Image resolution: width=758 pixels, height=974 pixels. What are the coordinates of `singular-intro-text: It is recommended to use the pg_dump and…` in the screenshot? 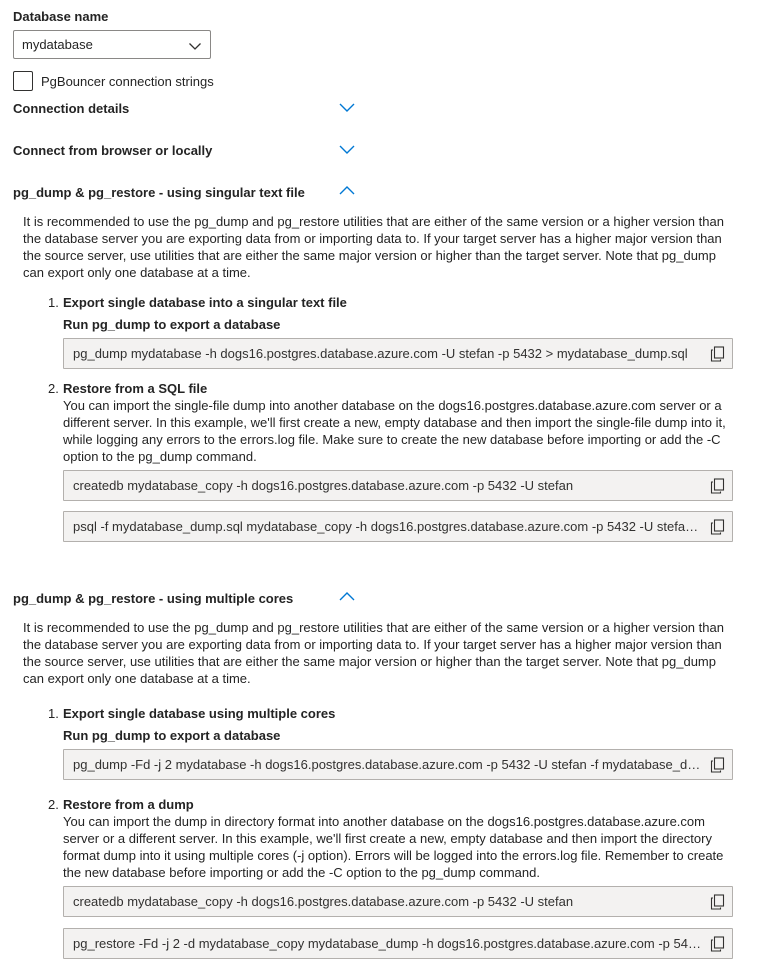 It's located at (373, 247).